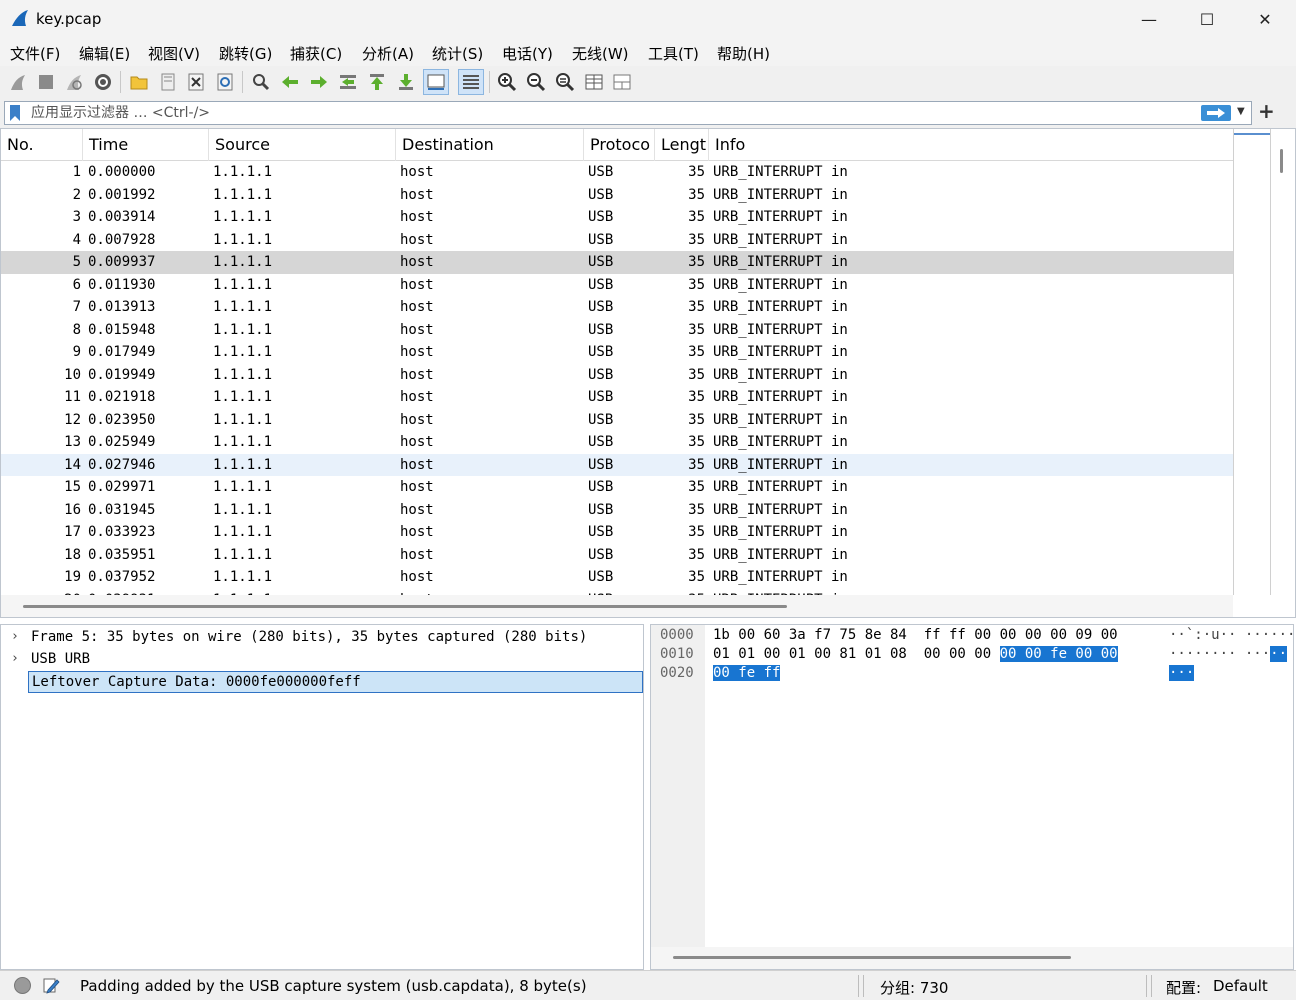 This screenshot has height=1000, width=1296. I want to click on menu-capture: 捕获(C), so click(316, 53).